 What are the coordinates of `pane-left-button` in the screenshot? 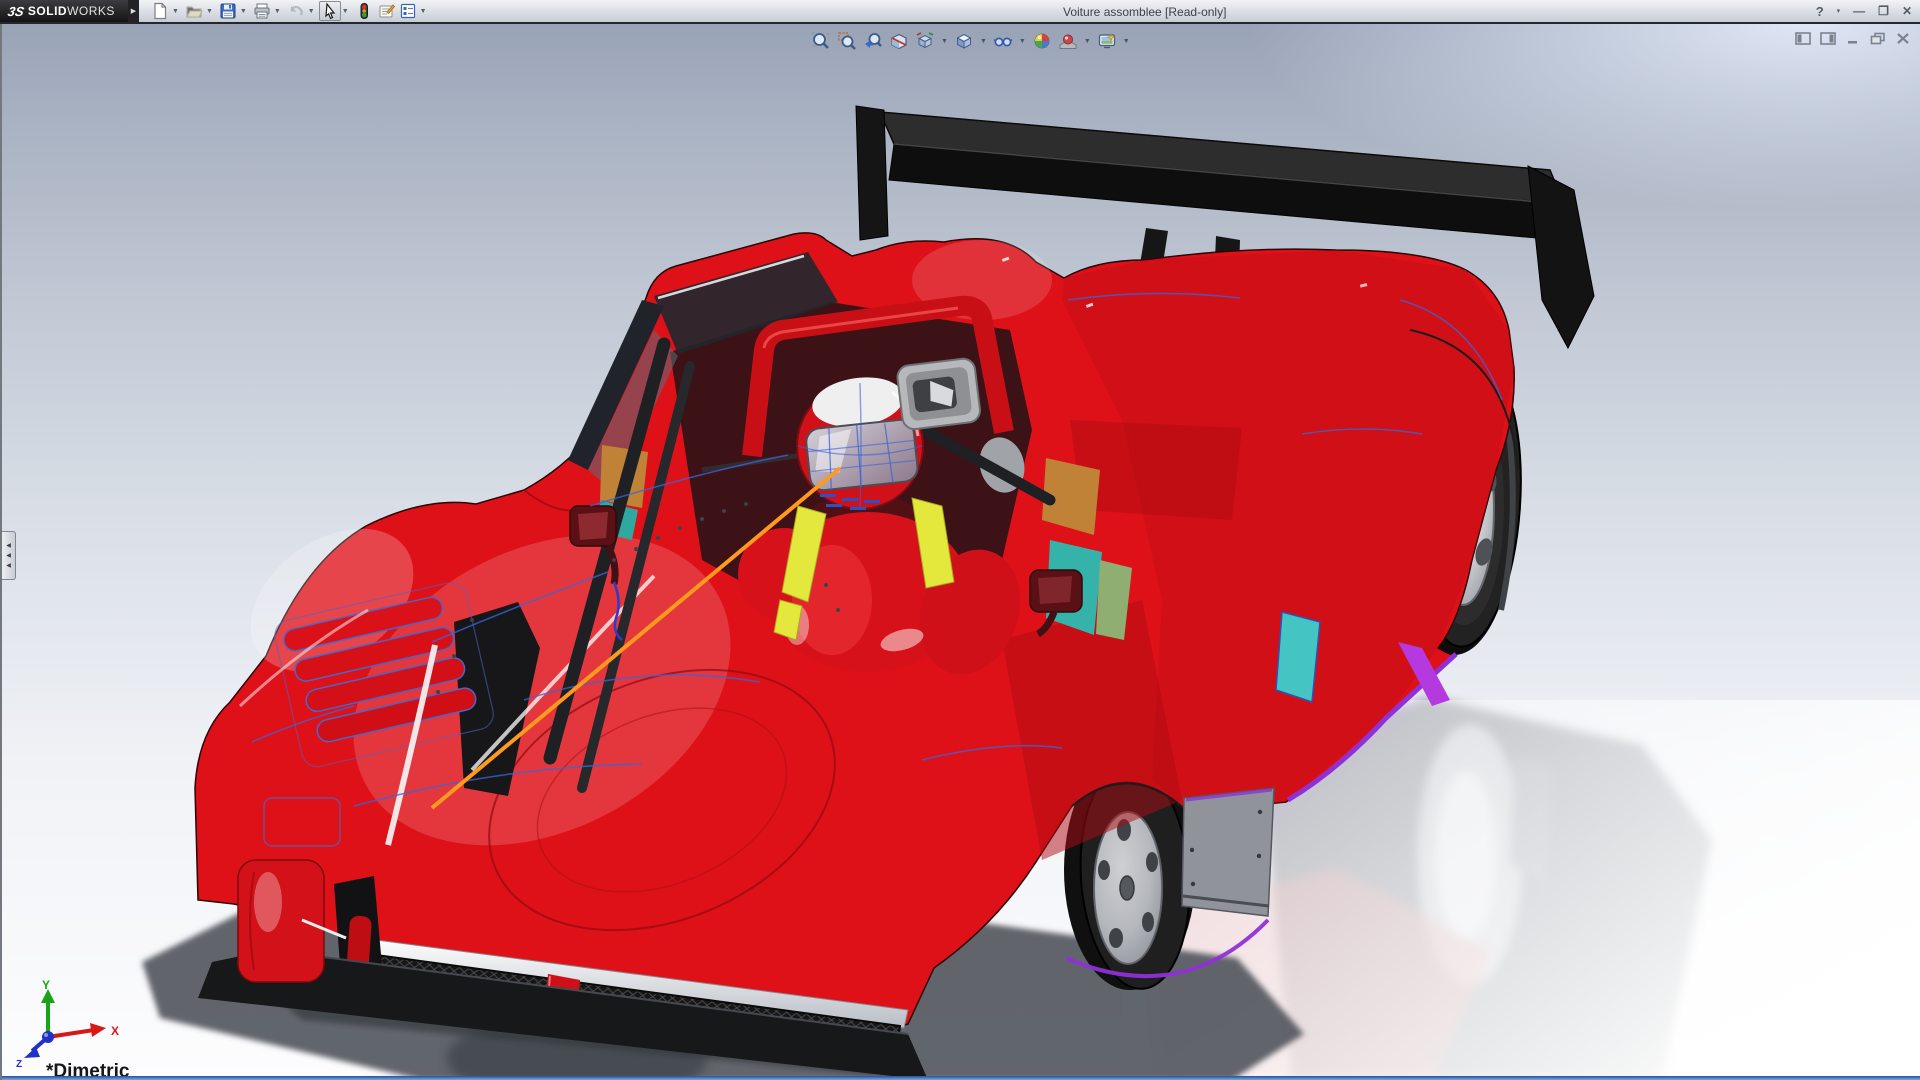 It's located at (1803, 38).